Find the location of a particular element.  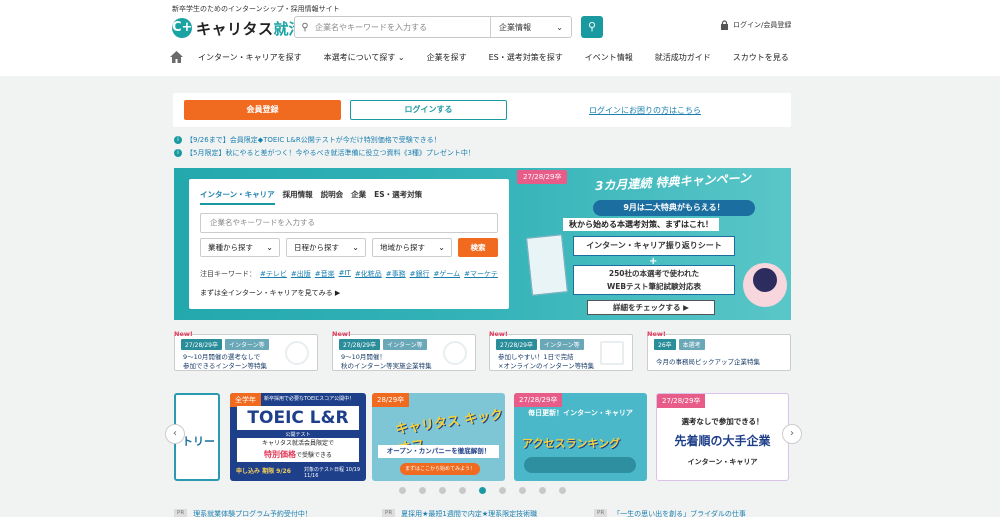

keyword-link: #事務 is located at coordinates (396, 274).